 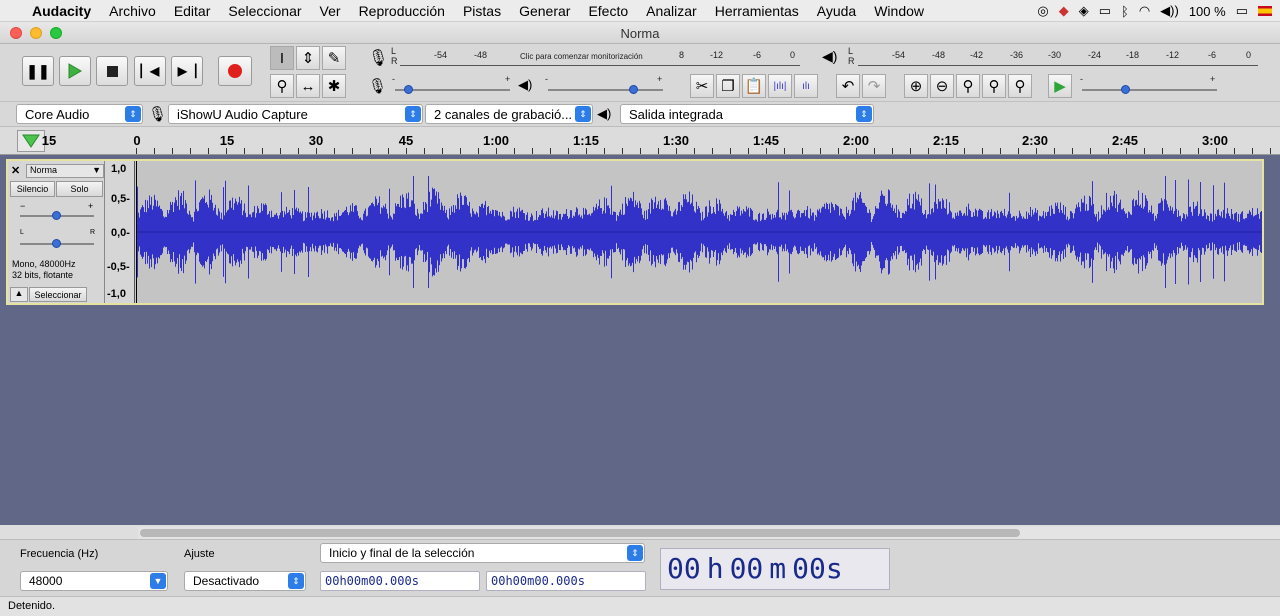 What do you see at coordinates (235, 71) in the screenshot?
I see `record-button` at bounding box center [235, 71].